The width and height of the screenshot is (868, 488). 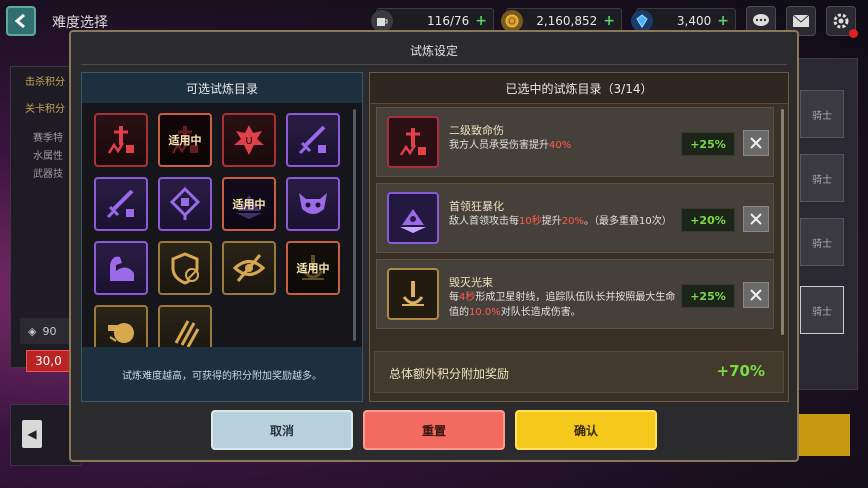 I want to click on desc-highlight: 10秒, so click(x=530, y=221).